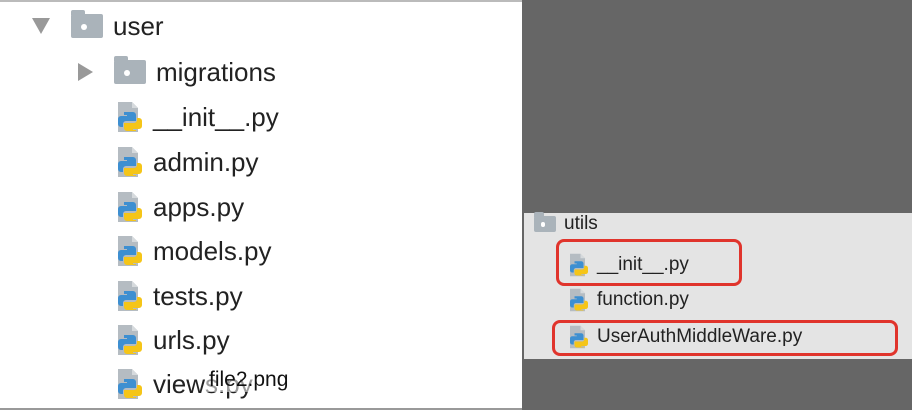 The image size is (912, 410). I want to click on chevron-down-icon, so click(41, 26).